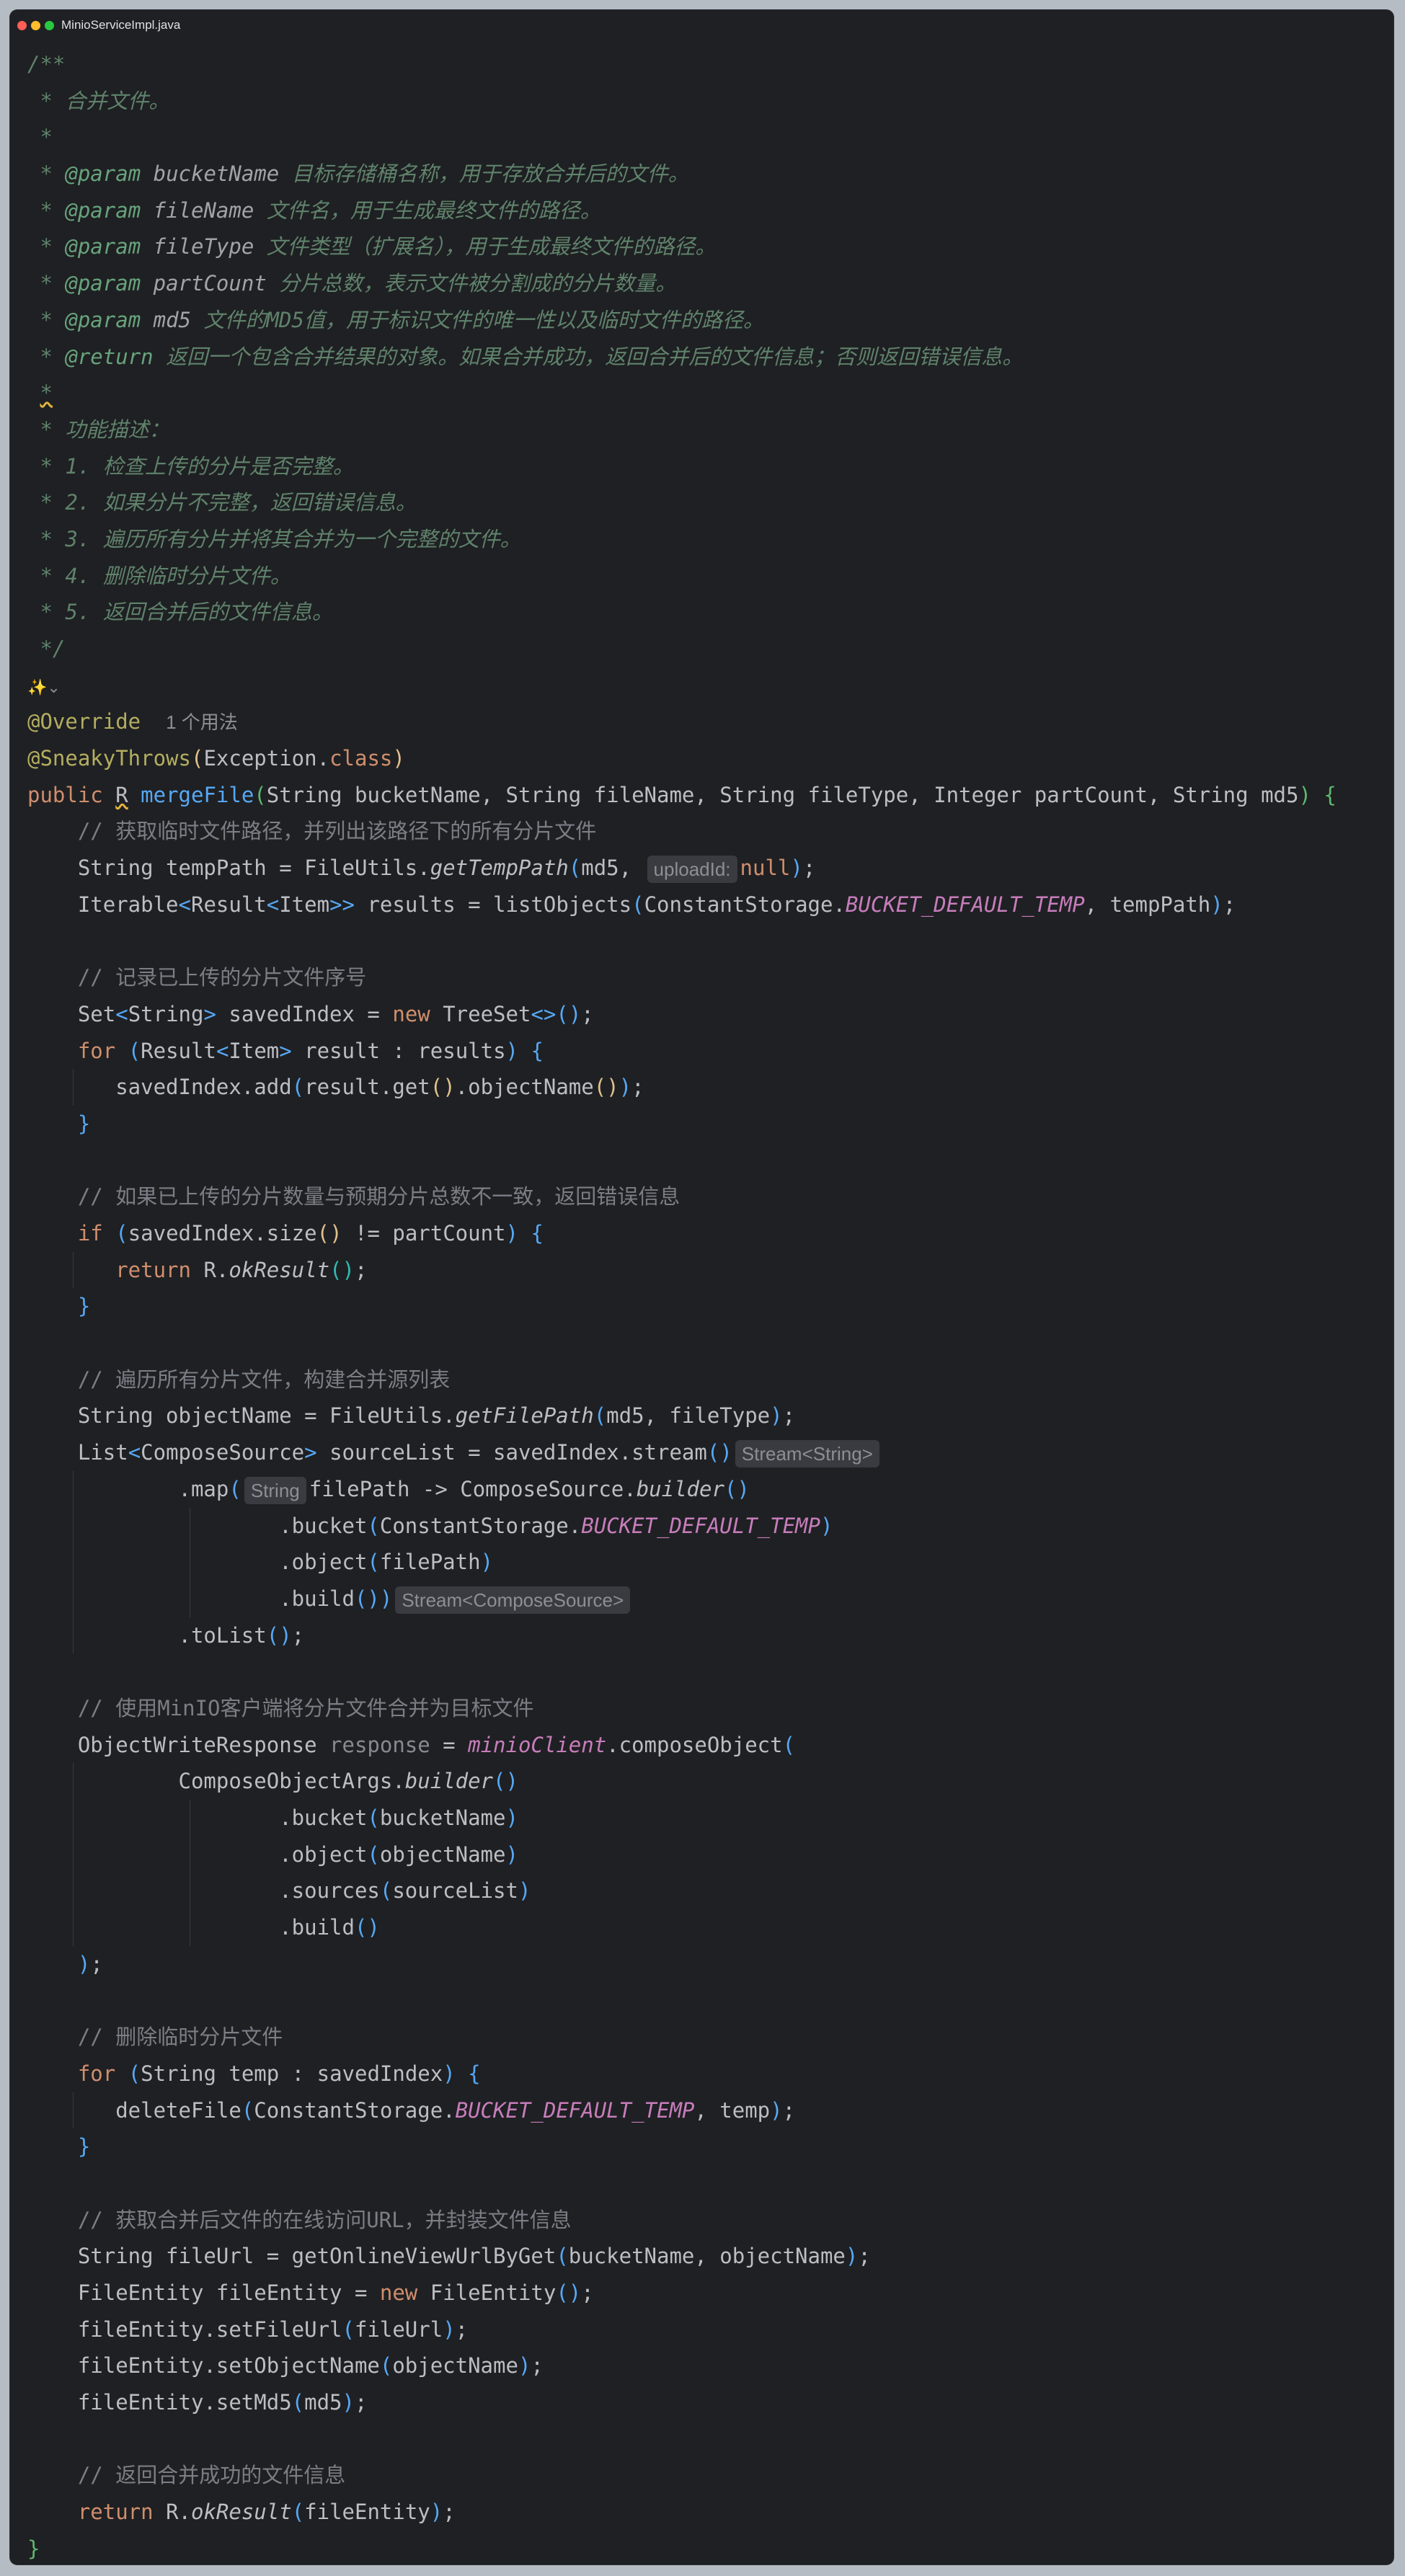 The width and height of the screenshot is (1405, 2576). What do you see at coordinates (705, 1599) in the screenshot?
I see `code-line: .build()) Stream<ComposeSource>` at bounding box center [705, 1599].